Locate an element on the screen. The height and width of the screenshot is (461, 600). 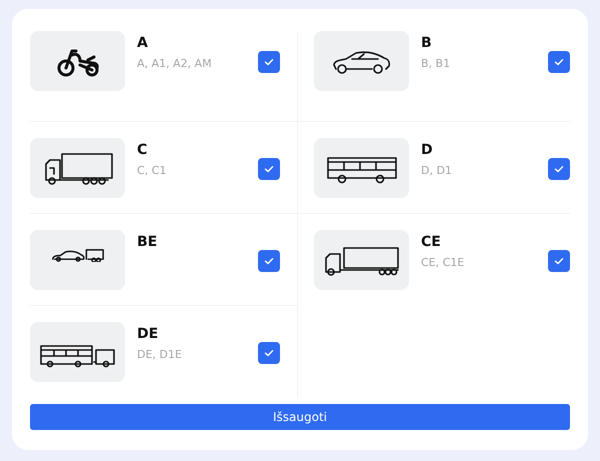
car-with-trailer-icon is located at coordinates (77, 255).